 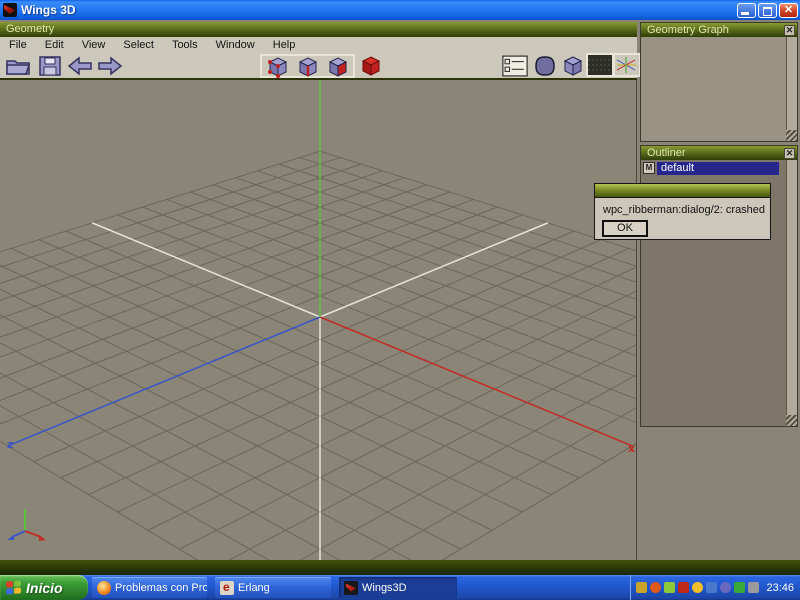 I want to click on restore-icon, so click(x=767, y=11).